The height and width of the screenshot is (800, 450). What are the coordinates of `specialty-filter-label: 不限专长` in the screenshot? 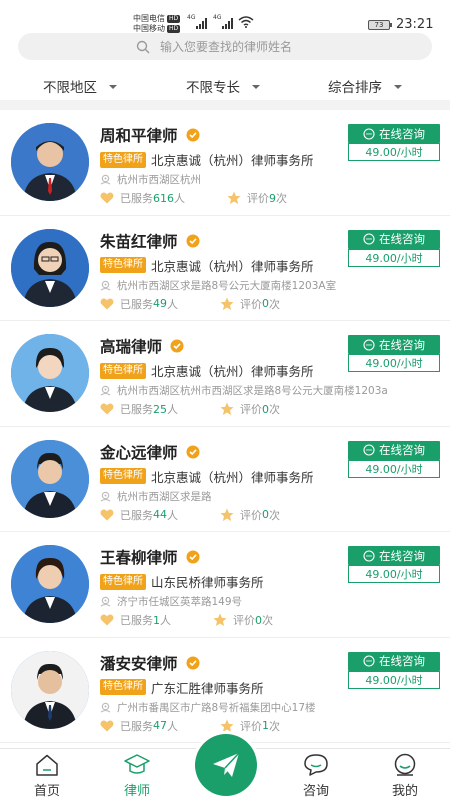 It's located at (213, 88).